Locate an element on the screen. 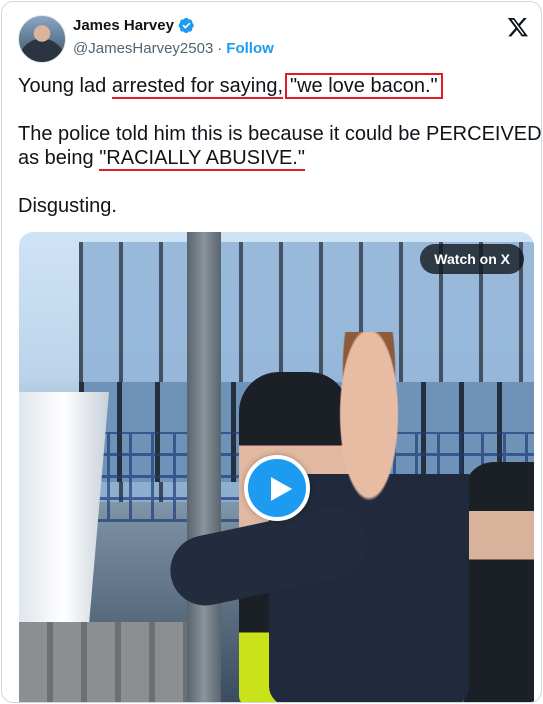 This screenshot has width=543, height=704. pole is located at coordinates (204, 467).